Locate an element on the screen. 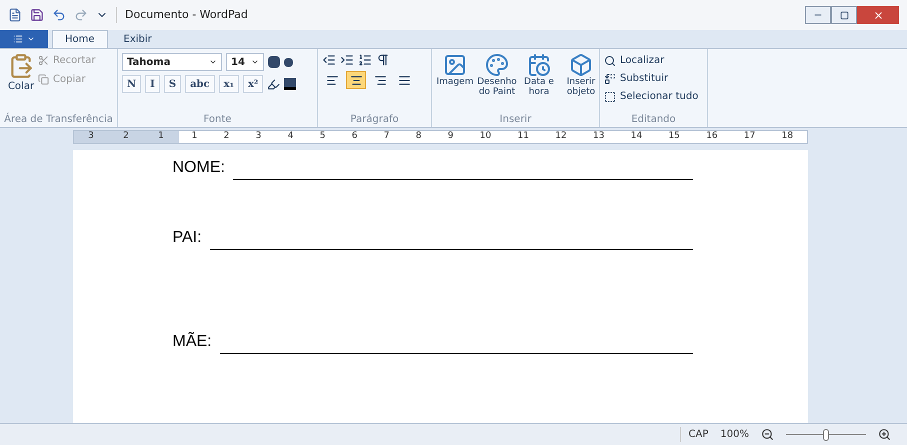  insert-button: Desenho do Paint is located at coordinates (497, 75).